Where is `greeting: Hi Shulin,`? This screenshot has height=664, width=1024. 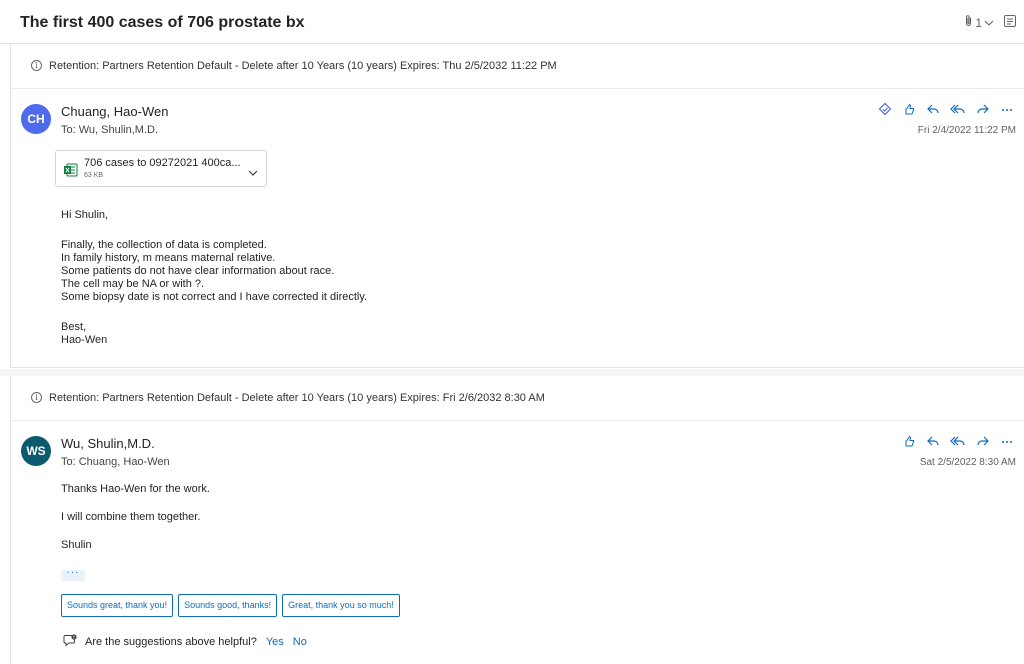
greeting: Hi Shulin, is located at coordinates (85, 215).